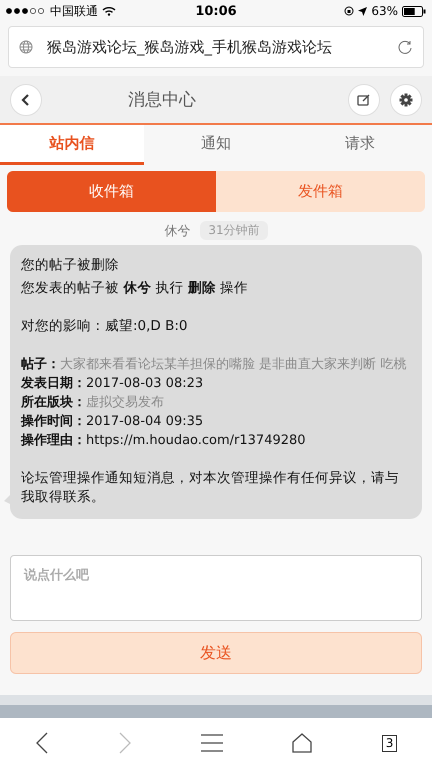 Image resolution: width=432 pixels, height=768 pixels. I want to click on reload-icon, so click(405, 47).